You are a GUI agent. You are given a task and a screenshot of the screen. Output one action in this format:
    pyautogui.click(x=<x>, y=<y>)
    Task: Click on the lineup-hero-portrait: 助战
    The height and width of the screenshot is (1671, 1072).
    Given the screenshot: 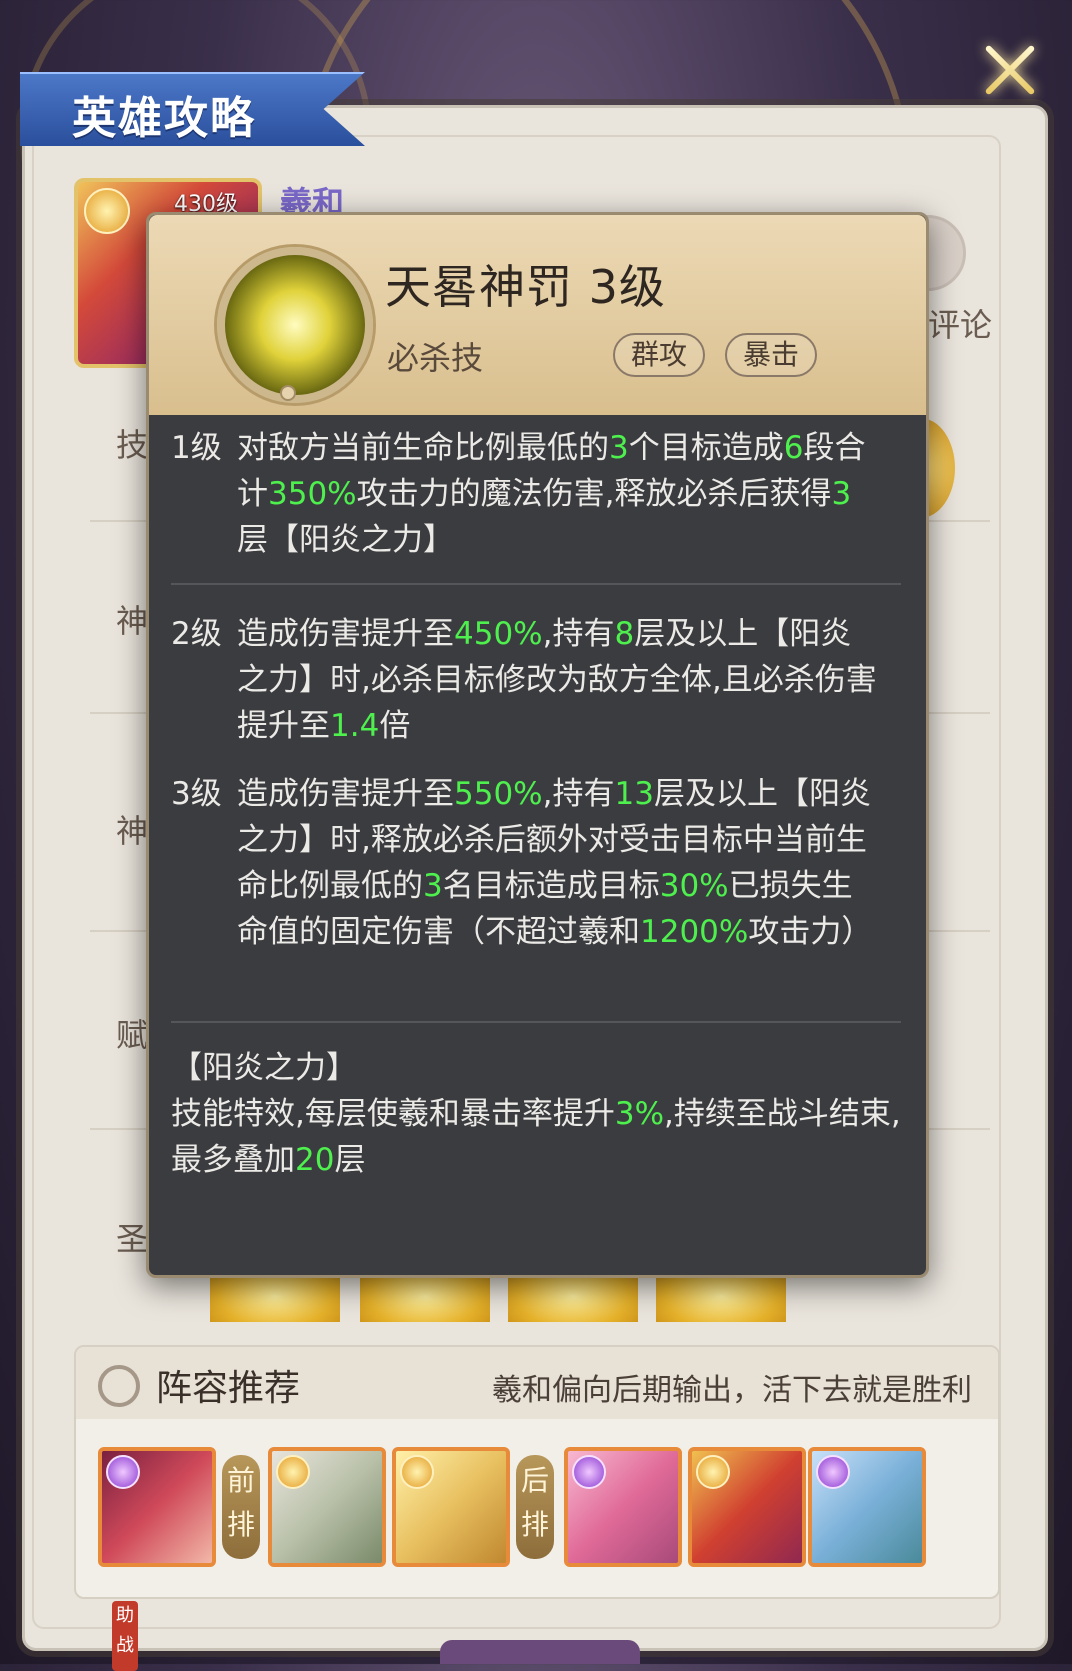 What is the action you would take?
    pyautogui.click(x=157, y=1559)
    